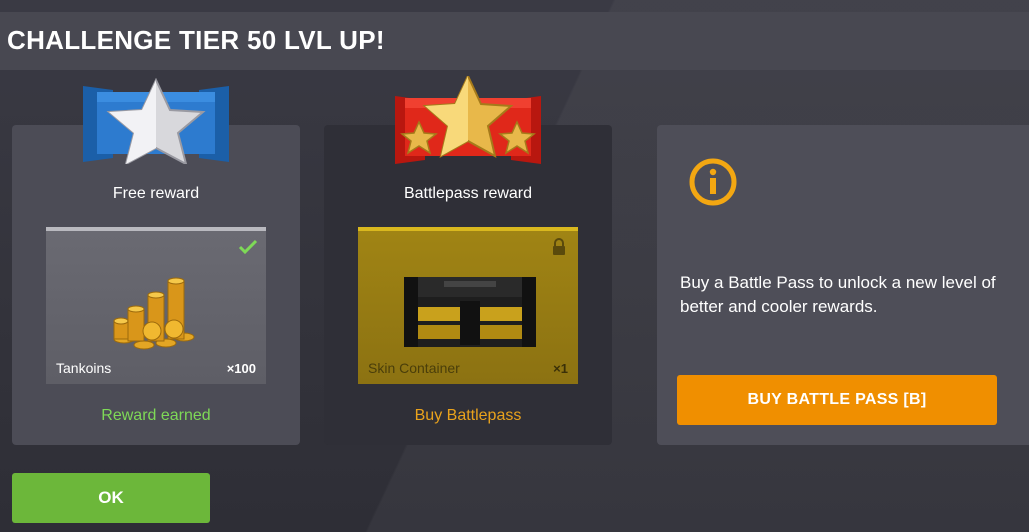 The width and height of the screenshot is (1029, 532). I want to click on free-reward-status: Reward earned, so click(156, 415).